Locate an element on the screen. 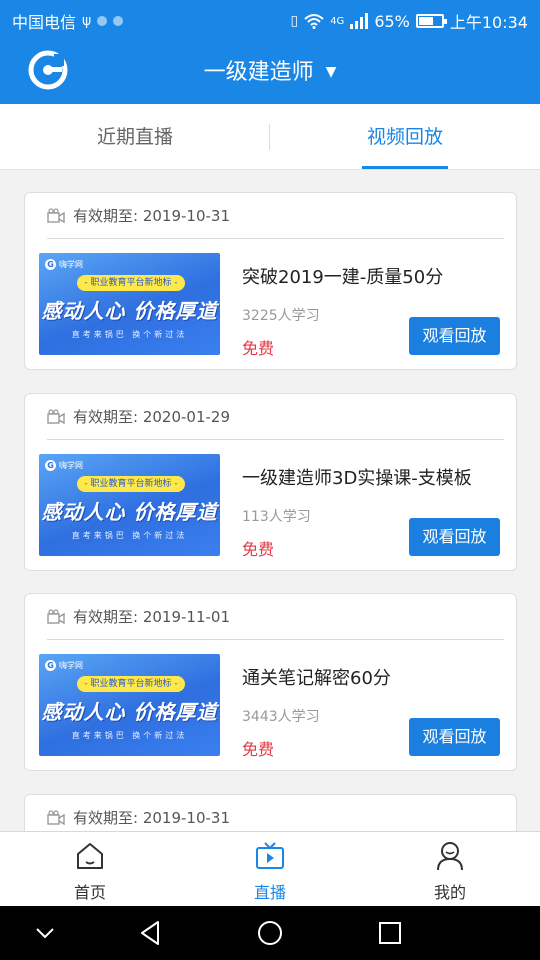  recent-apps-icon is located at coordinates (390, 933).